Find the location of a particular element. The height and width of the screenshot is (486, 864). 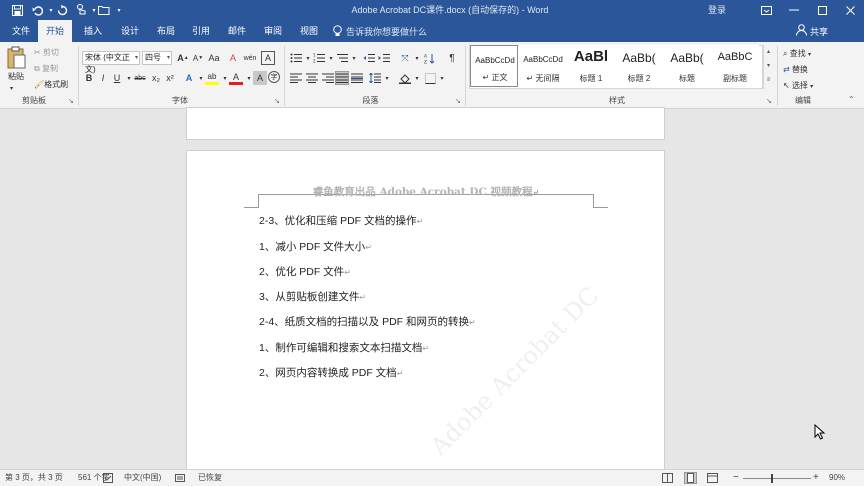

tab-view: 视图 is located at coordinates (309, 31).